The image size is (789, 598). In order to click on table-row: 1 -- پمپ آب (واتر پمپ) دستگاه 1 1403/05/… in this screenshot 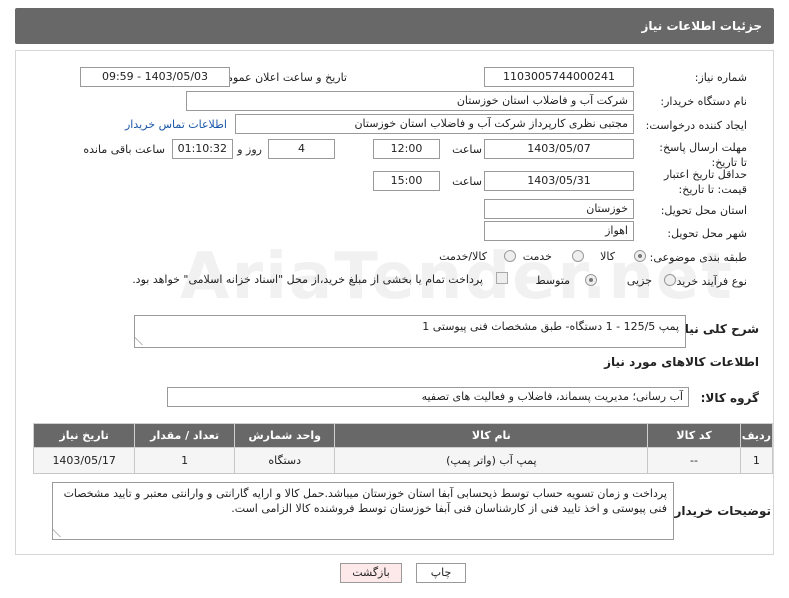, I will do `click(403, 460)`.